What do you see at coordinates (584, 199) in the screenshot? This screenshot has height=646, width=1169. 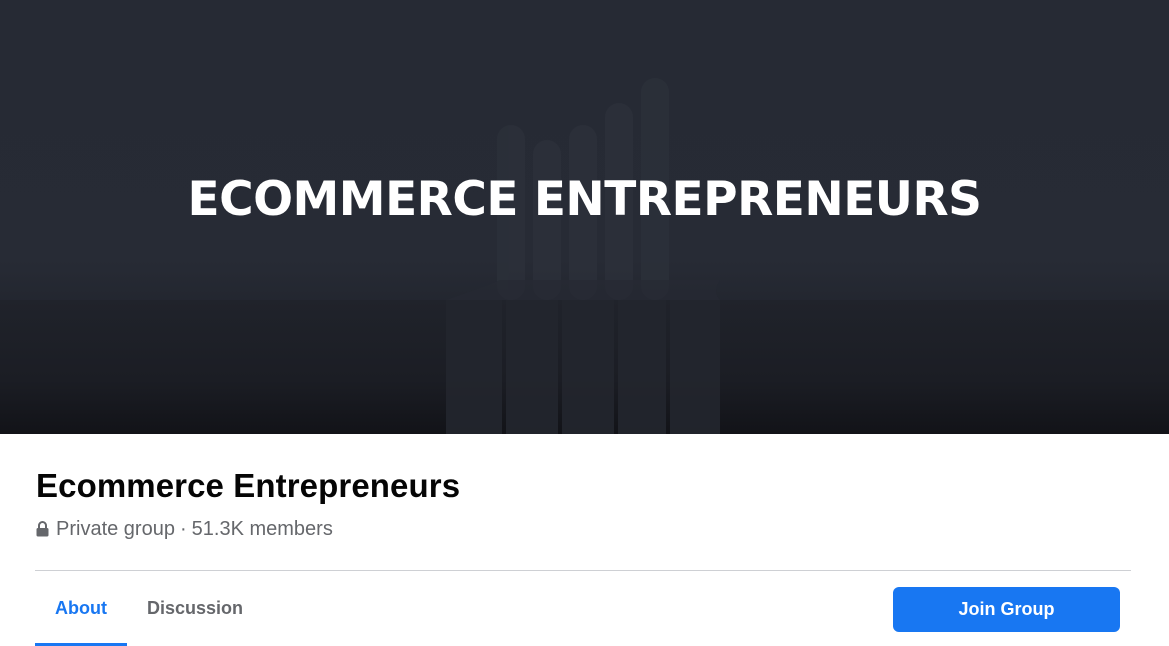 I see `cover-title: ECOMMERCE ENTREPRENEURS` at bounding box center [584, 199].